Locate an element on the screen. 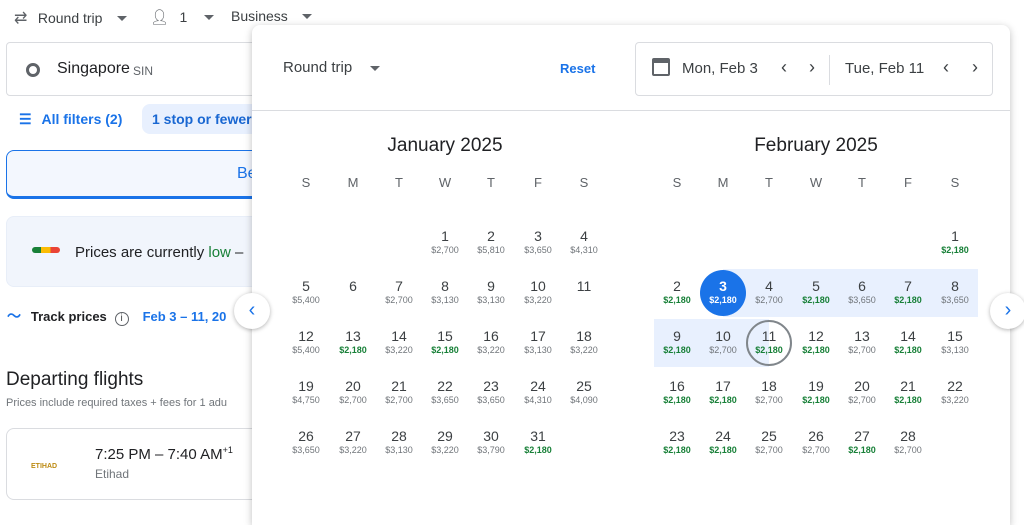 This screenshot has width=1024, height=525. day-price: $3,220 is located at coordinates (955, 400).